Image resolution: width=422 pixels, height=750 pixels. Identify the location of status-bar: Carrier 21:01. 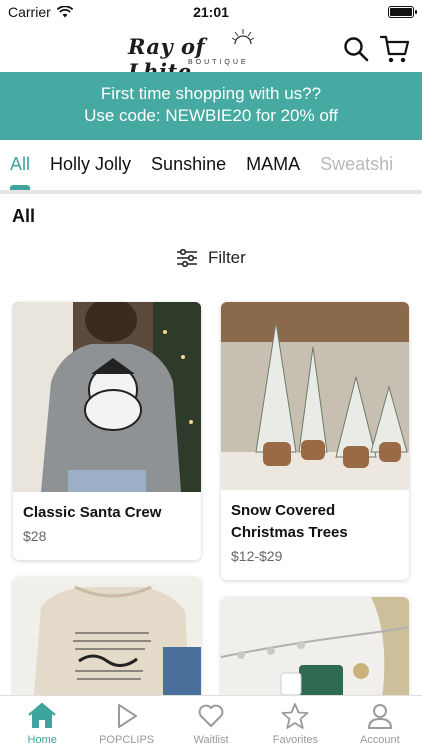
(211, 12).